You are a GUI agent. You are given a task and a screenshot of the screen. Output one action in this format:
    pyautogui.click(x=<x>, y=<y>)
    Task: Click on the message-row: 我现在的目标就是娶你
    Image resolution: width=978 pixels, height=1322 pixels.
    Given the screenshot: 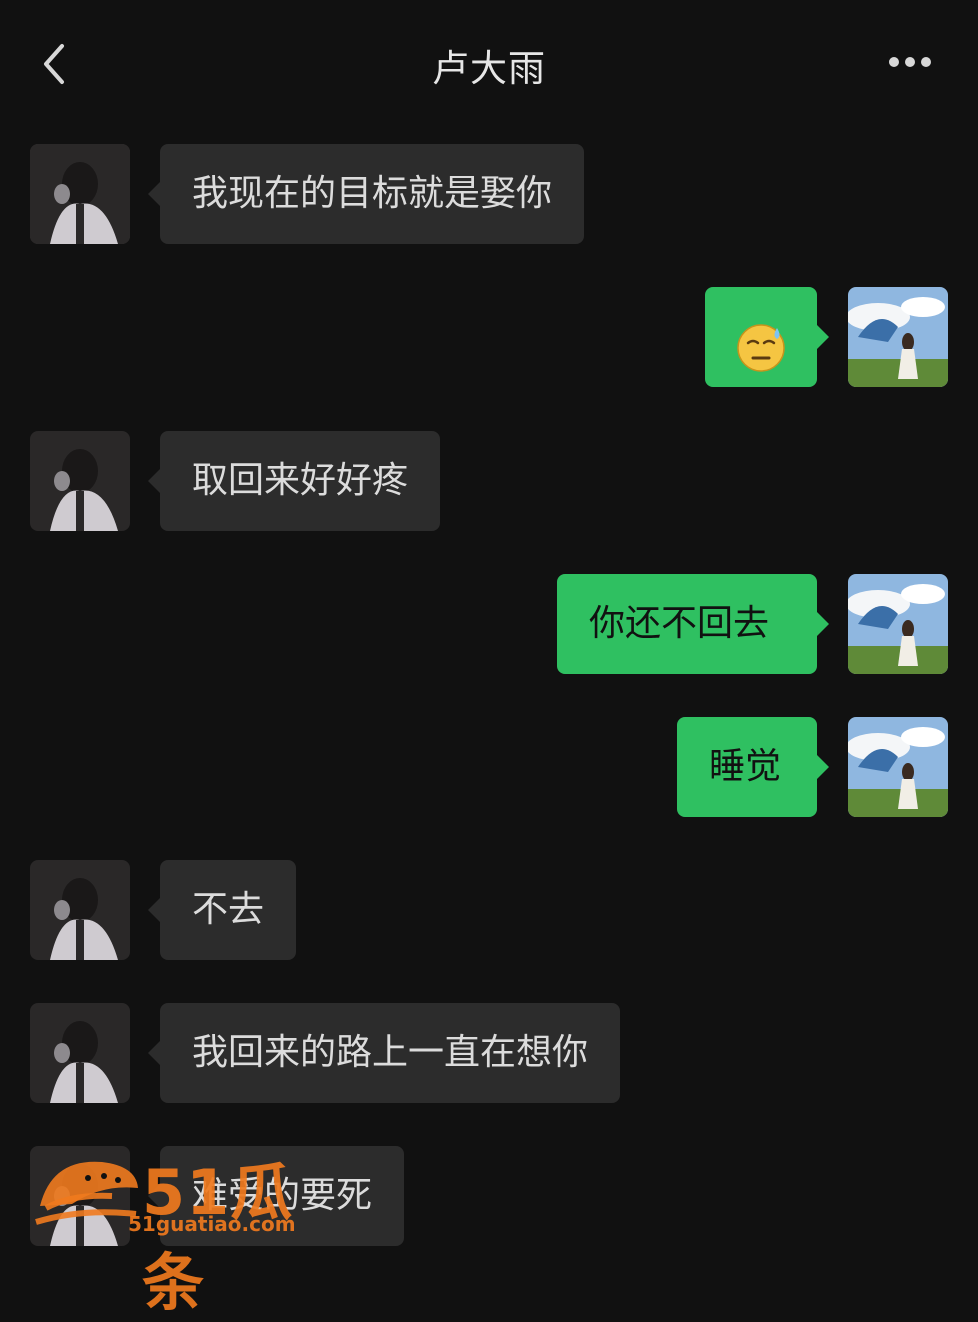 What is the action you would take?
    pyautogui.click(x=489, y=194)
    